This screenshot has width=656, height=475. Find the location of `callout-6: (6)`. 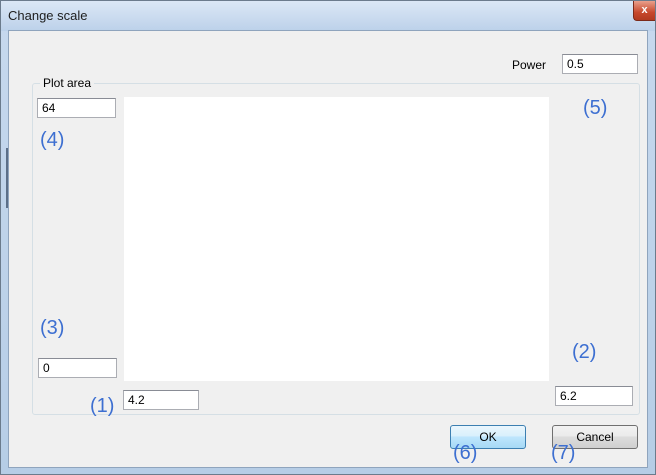

callout-6: (6) is located at coordinates (465, 453).